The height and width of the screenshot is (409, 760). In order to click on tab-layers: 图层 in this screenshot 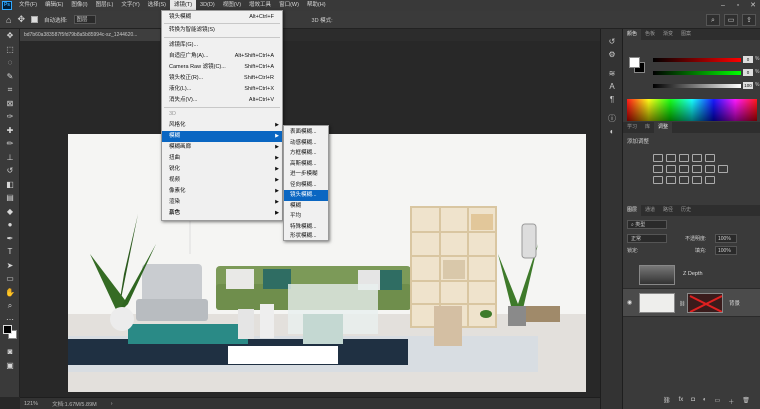, I will do `click(632, 210)`.